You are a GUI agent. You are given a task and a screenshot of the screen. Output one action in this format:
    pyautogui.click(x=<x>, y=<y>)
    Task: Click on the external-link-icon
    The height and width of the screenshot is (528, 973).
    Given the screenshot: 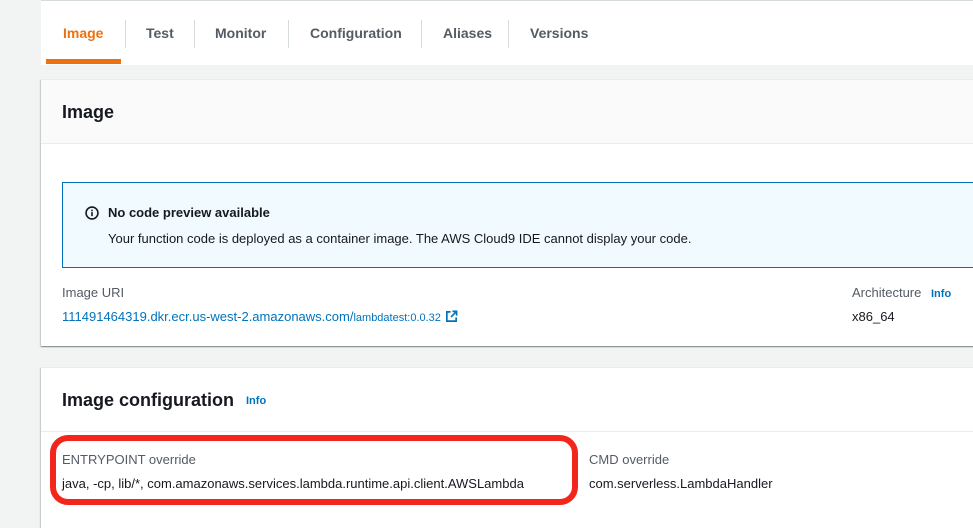 What is the action you would take?
    pyautogui.click(x=451, y=316)
    